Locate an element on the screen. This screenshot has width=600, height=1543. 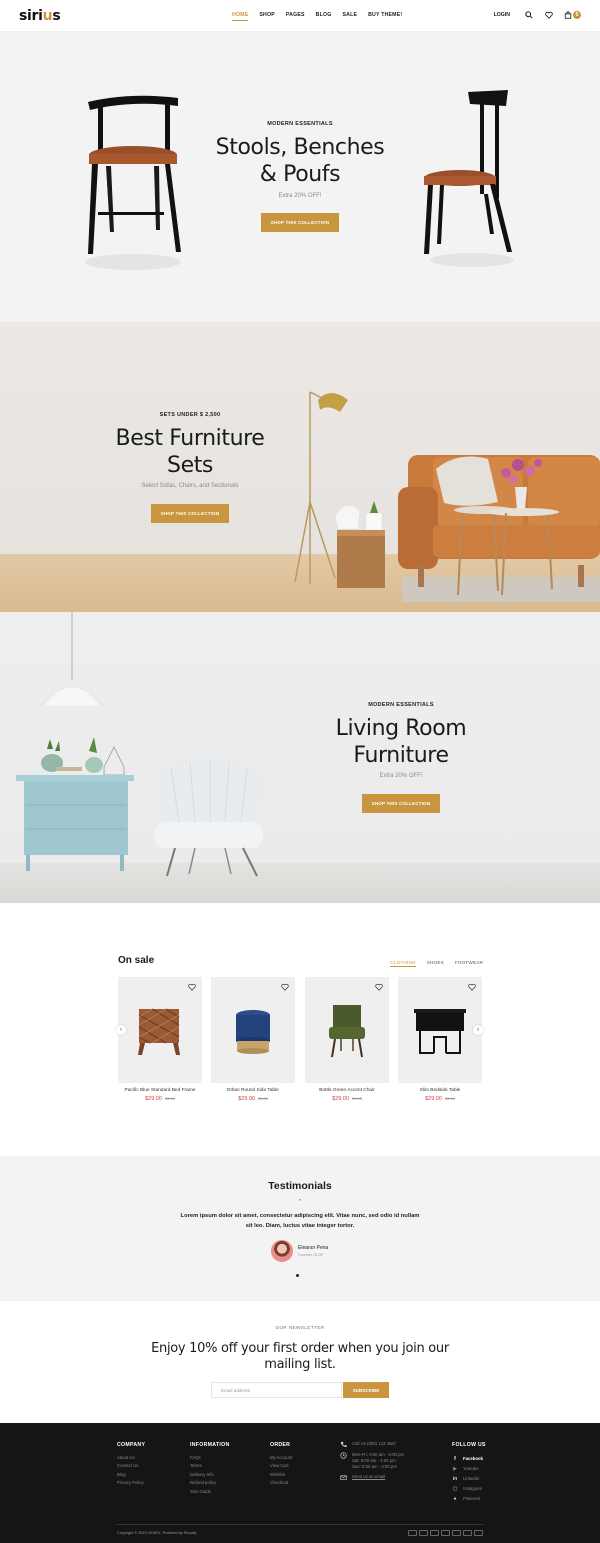
banner-kicker: MODERN ESSENTIALS is located at coordinates (401, 705).